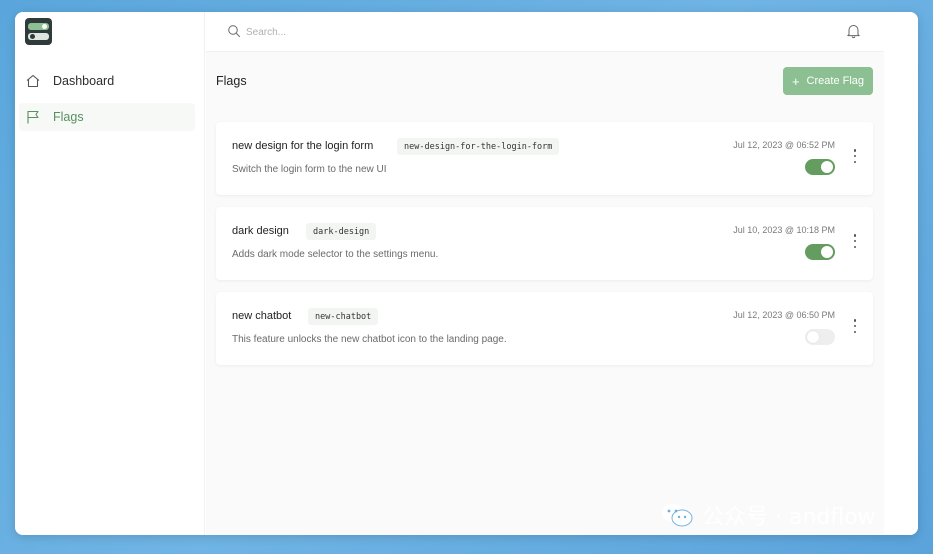  I want to click on sidebar-item-flags: Flags, so click(107, 117).